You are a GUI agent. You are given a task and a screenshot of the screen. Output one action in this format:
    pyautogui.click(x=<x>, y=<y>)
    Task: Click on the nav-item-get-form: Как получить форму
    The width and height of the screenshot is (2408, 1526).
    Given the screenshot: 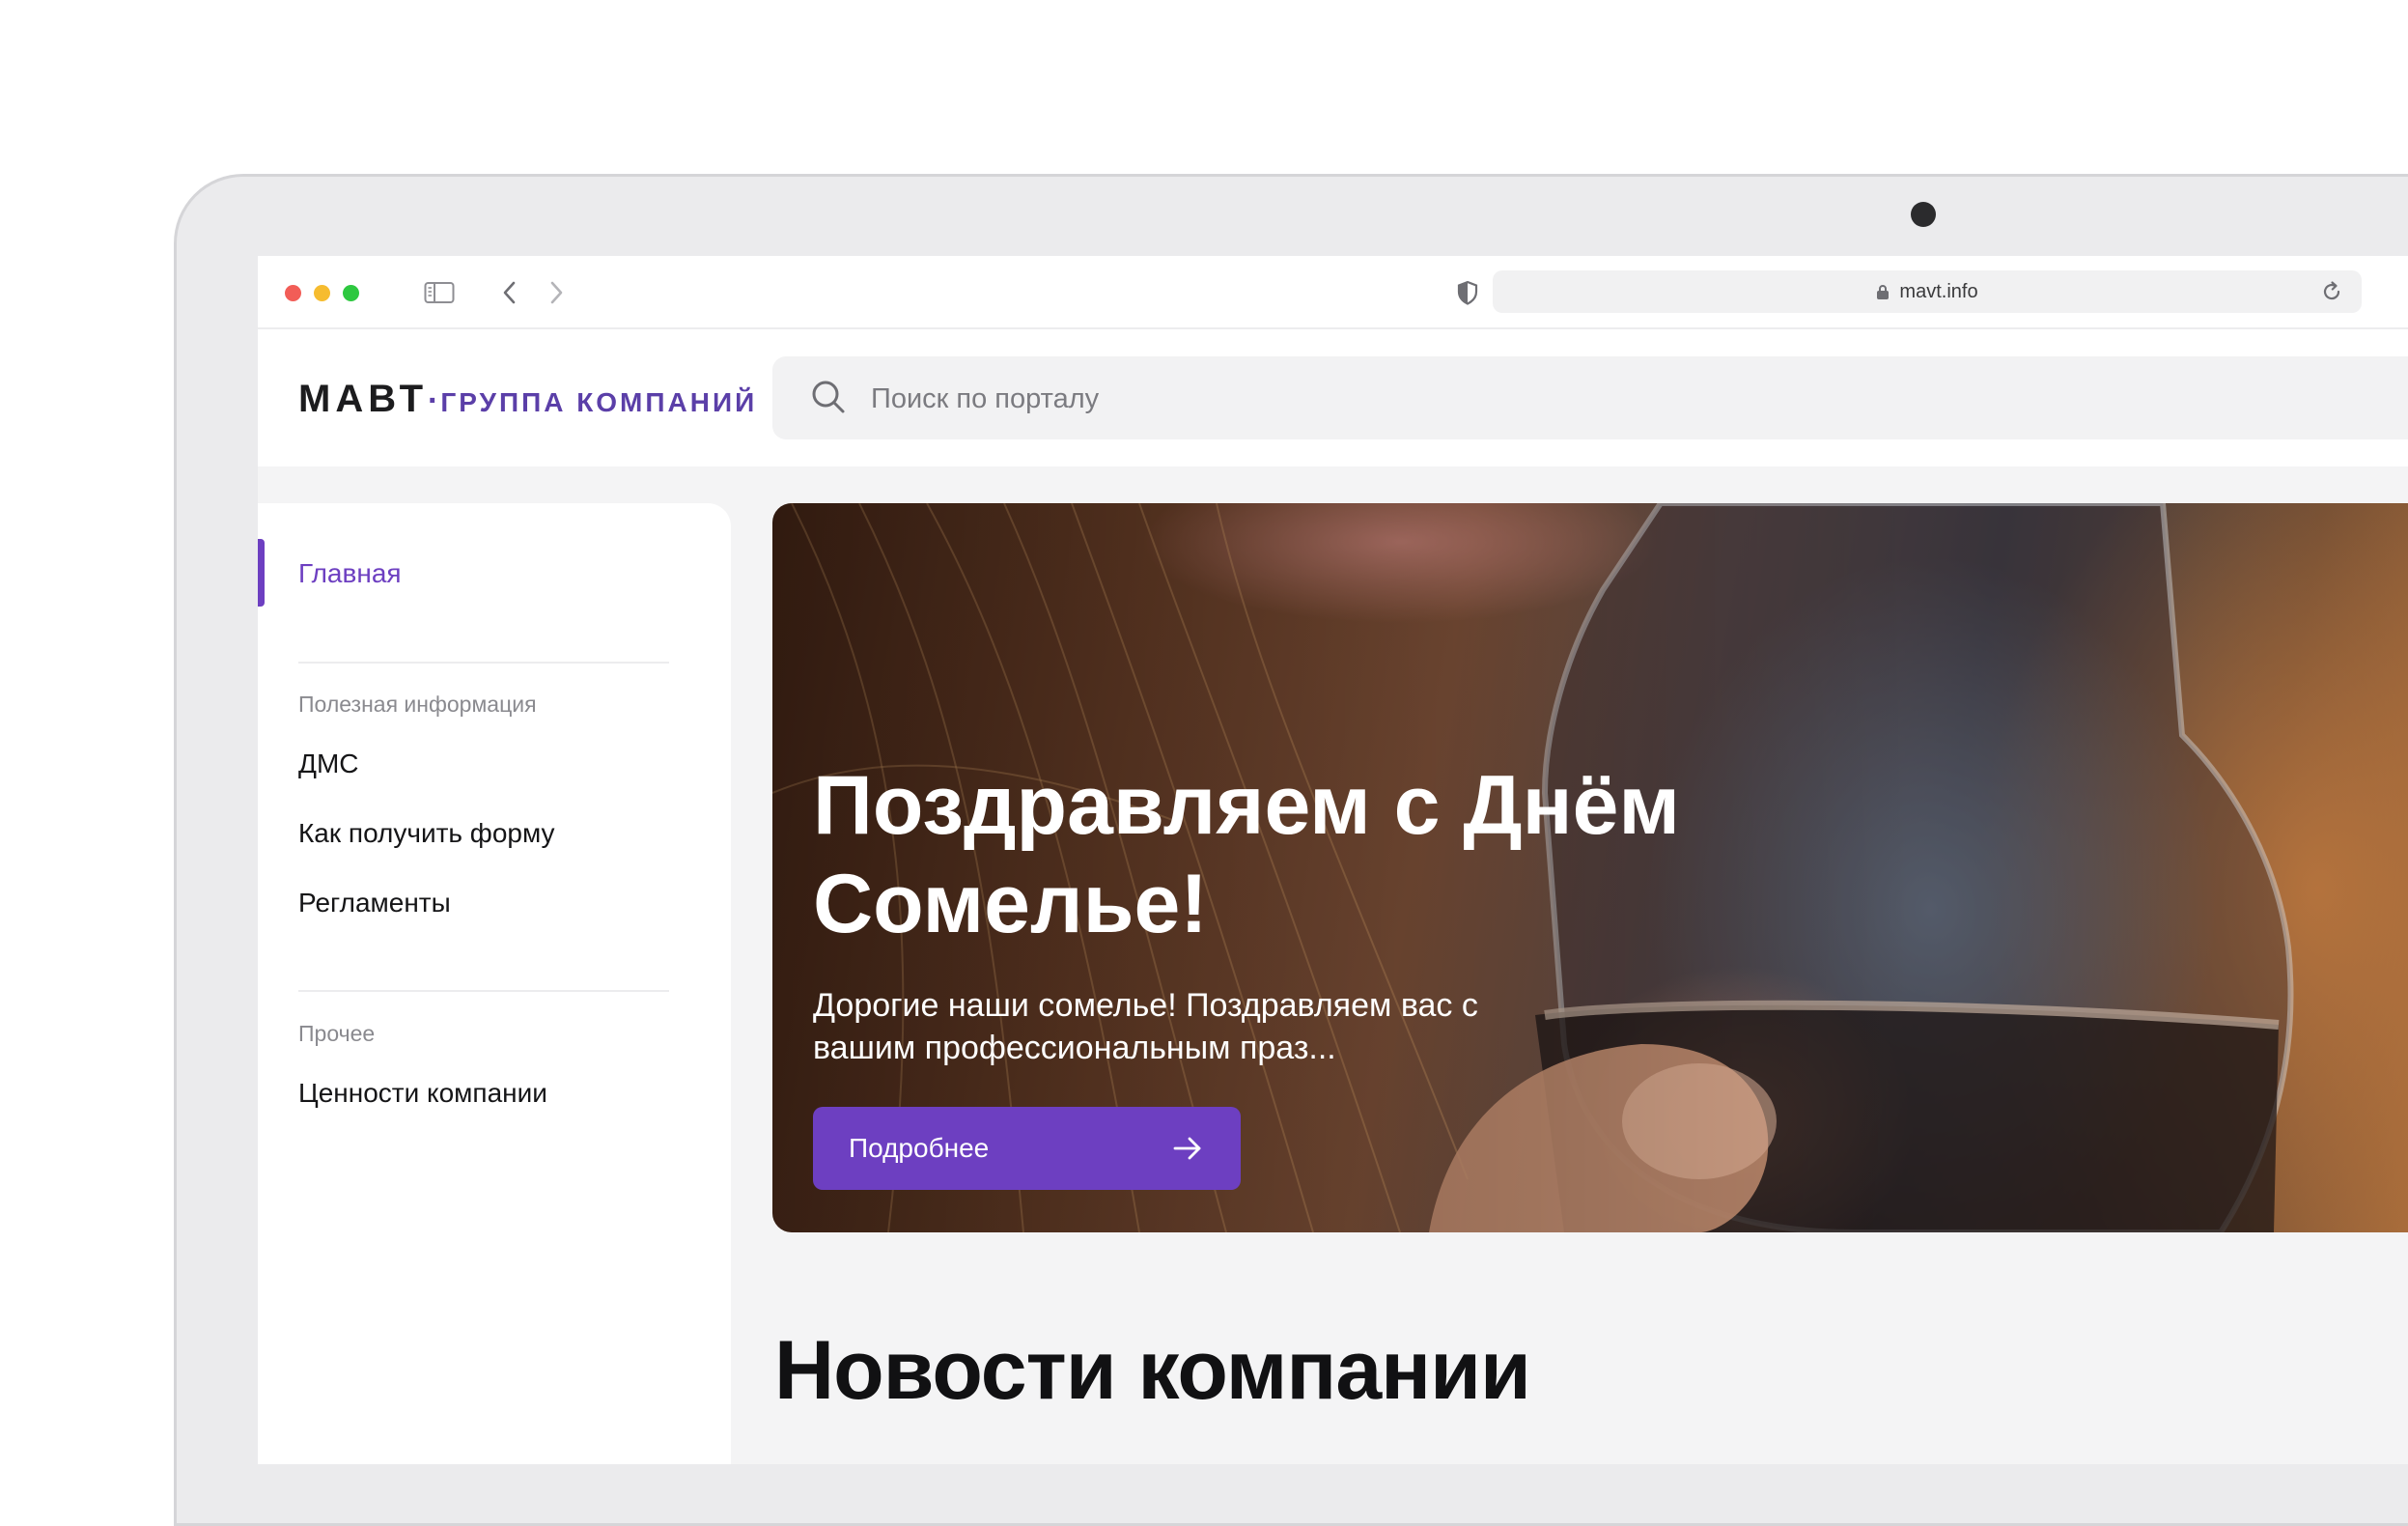 What is the action you would take?
    pyautogui.click(x=427, y=833)
    